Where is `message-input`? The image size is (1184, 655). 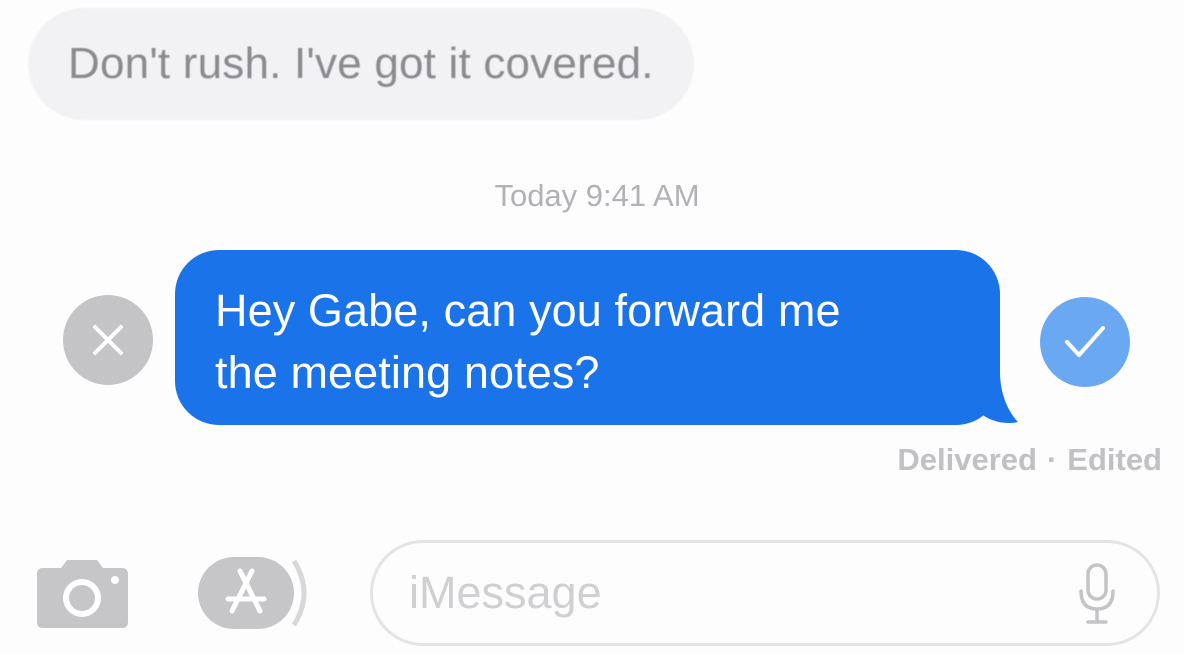 message-input is located at coordinates (729, 593).